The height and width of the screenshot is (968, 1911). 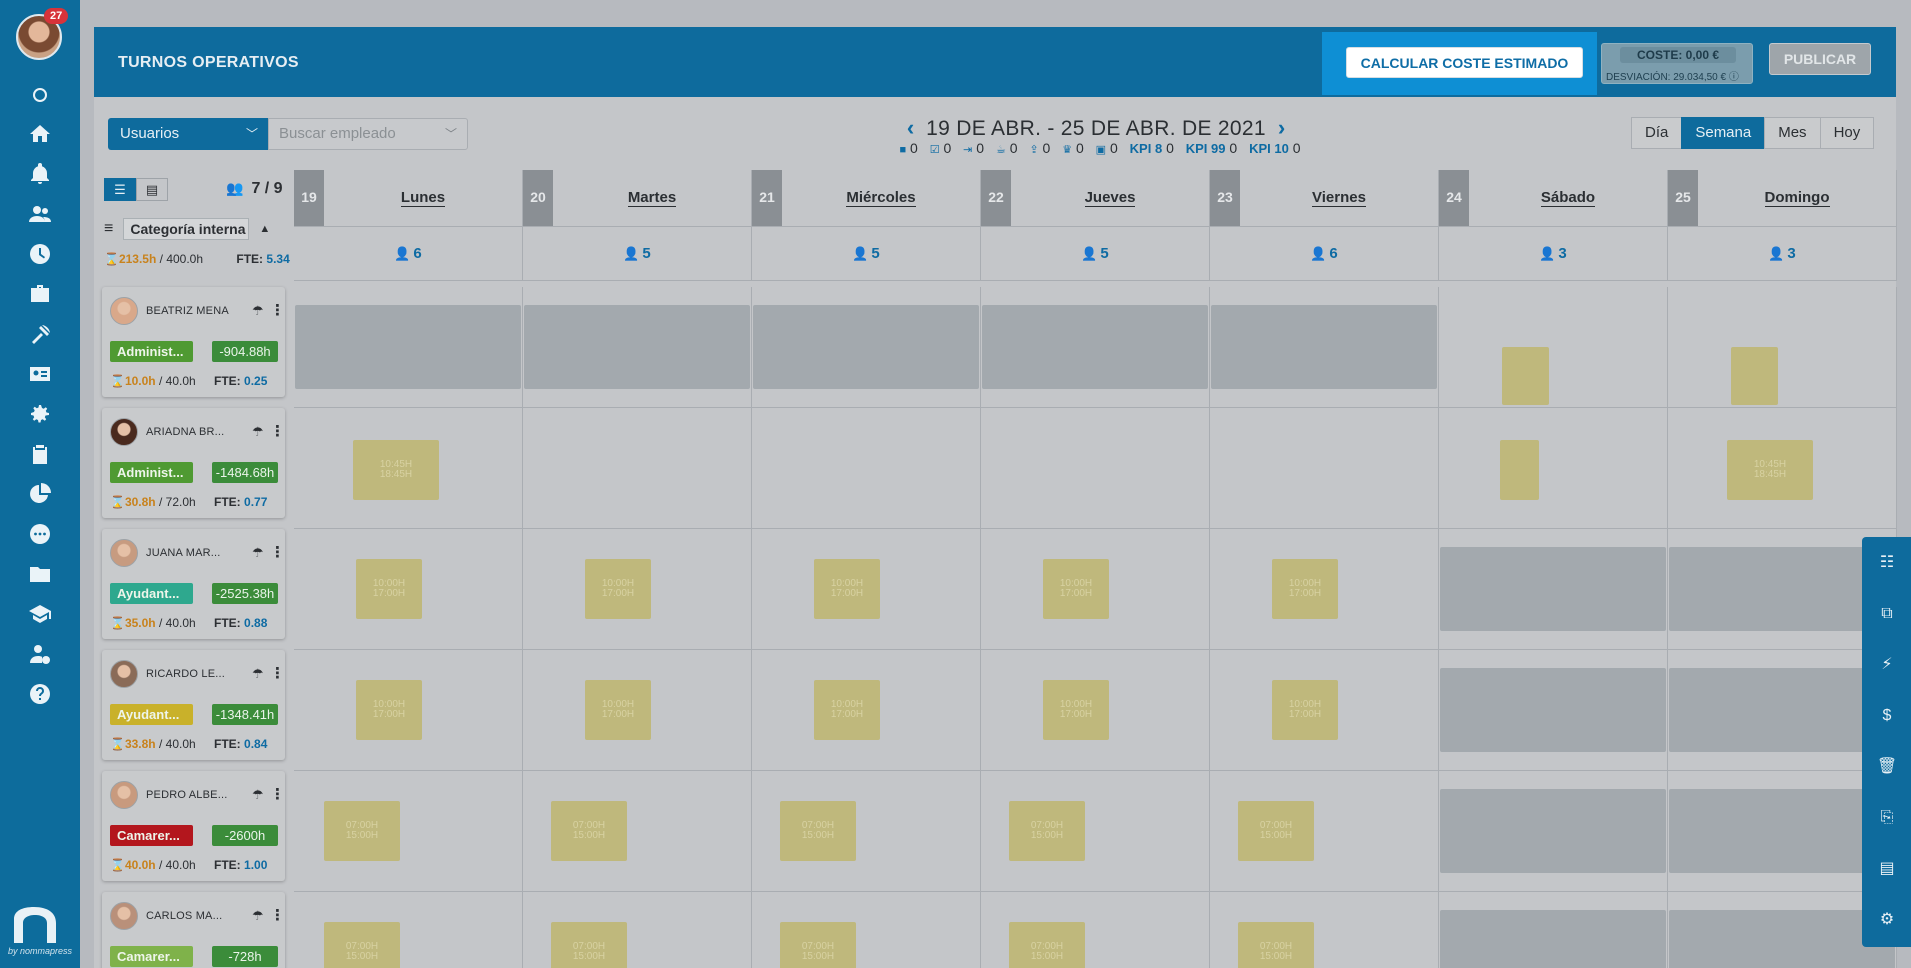 What do you see at coordinates (1887, 818) in the screenshot?
I see `pdf-icon: ⎘` at bounding box center [1887, 818].